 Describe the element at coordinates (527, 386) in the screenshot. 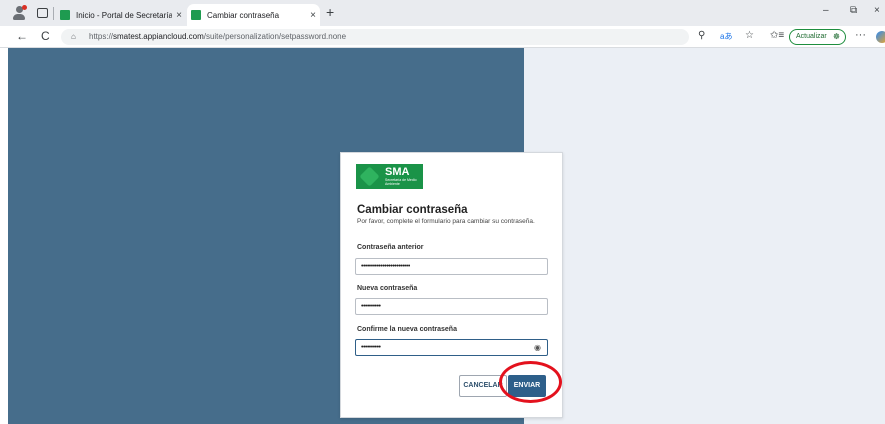

I see `submit-button: ENVIAR` at that location.